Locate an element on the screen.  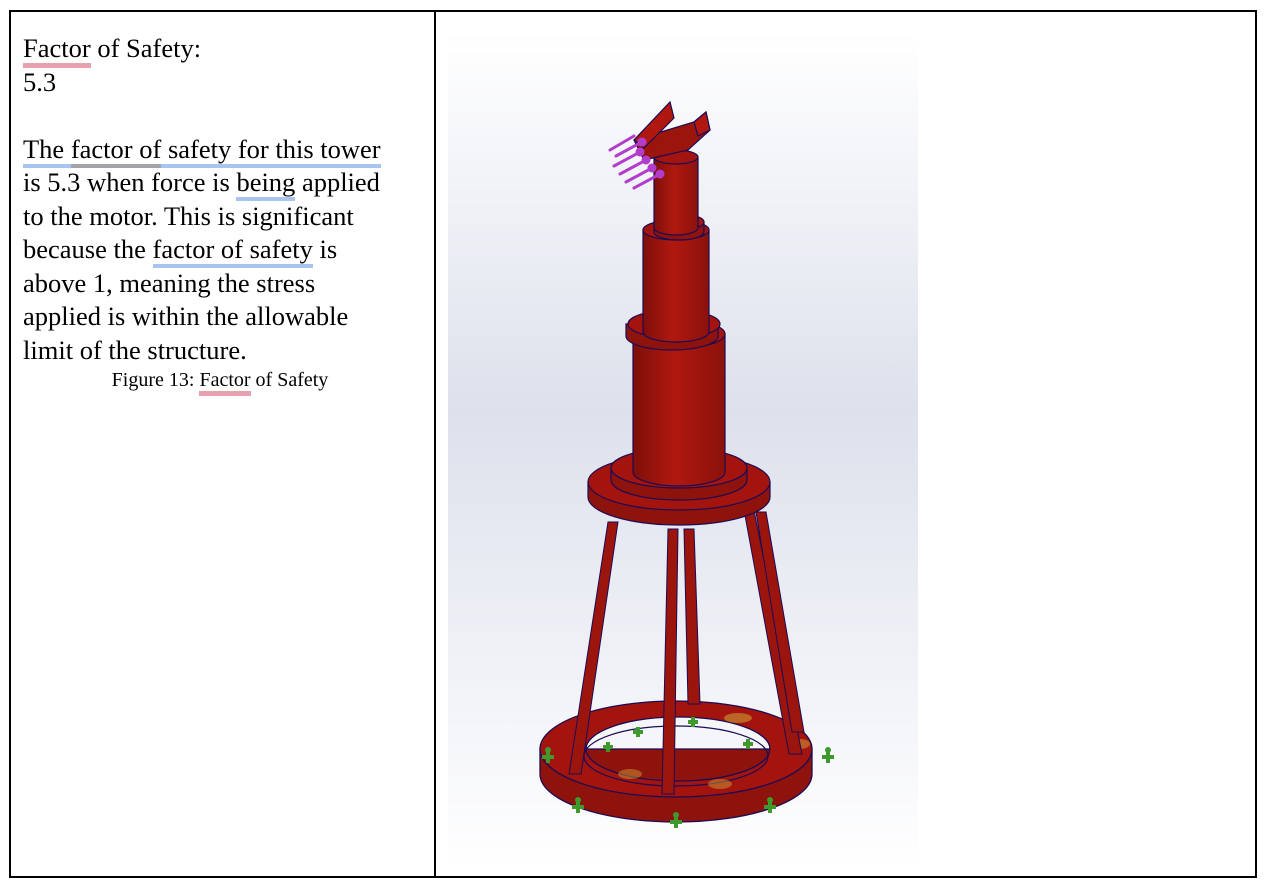
description-line-4: because the factor of safety is is located at coordinates (223, 250).